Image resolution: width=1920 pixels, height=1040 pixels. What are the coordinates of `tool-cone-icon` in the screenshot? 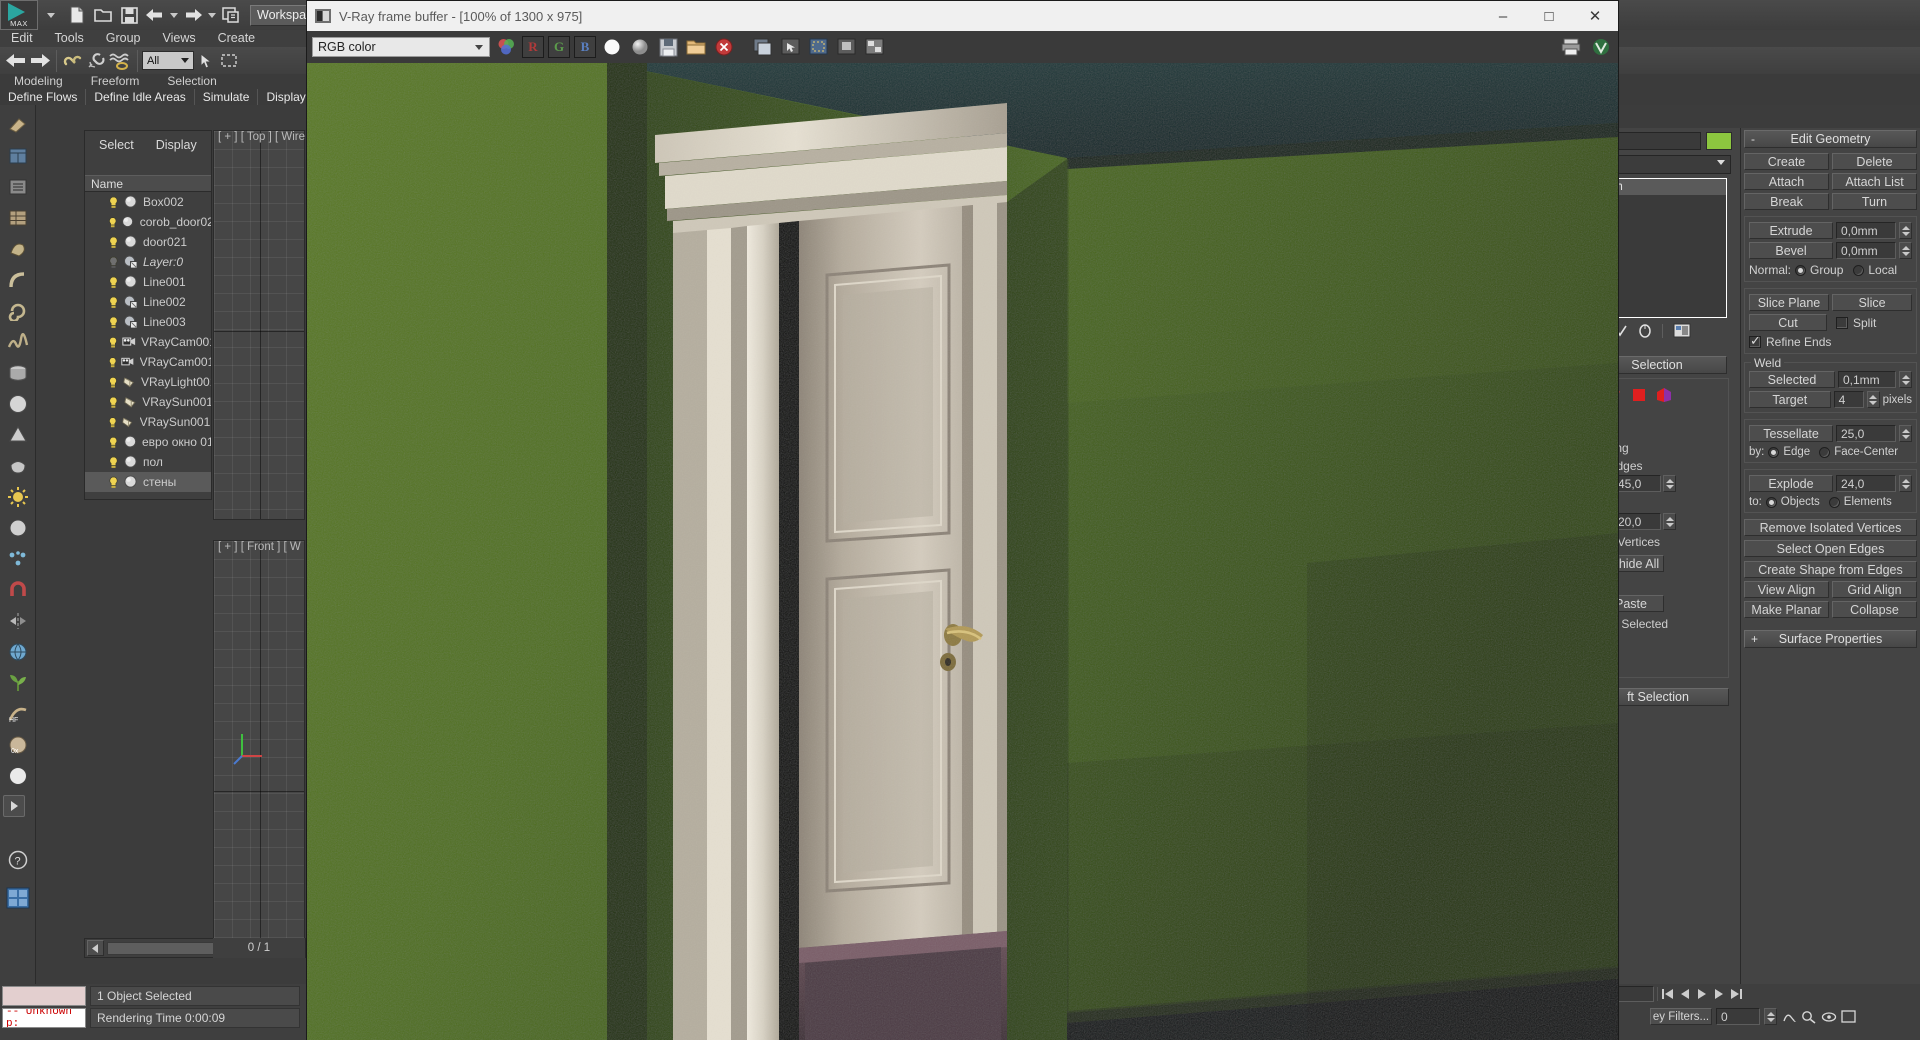 It's located at (18, 435).